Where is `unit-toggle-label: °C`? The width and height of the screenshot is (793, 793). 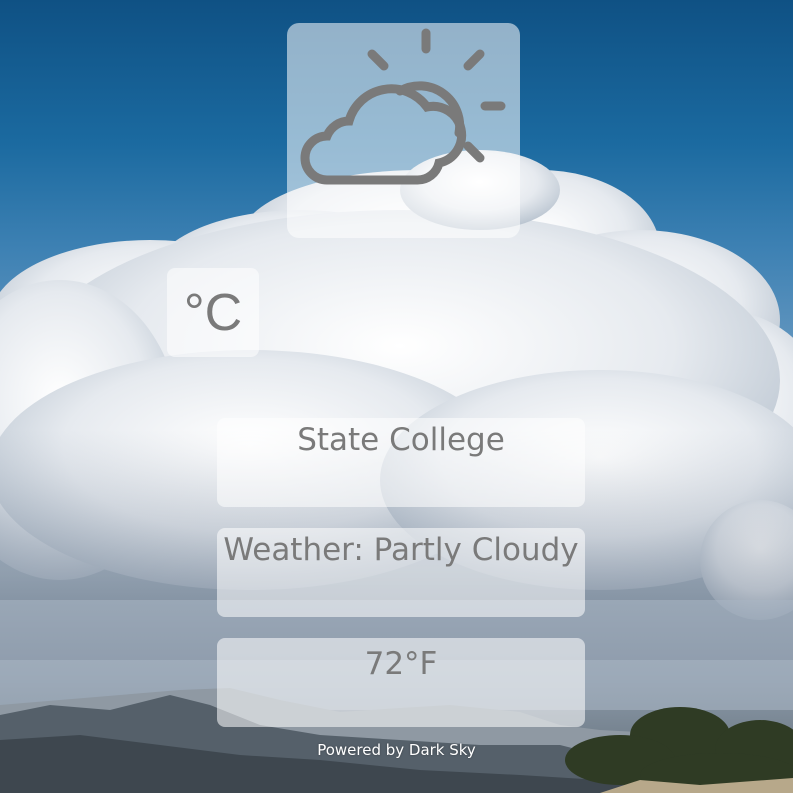 unit-toggle-label: °C is located at coordinates (213, 312).